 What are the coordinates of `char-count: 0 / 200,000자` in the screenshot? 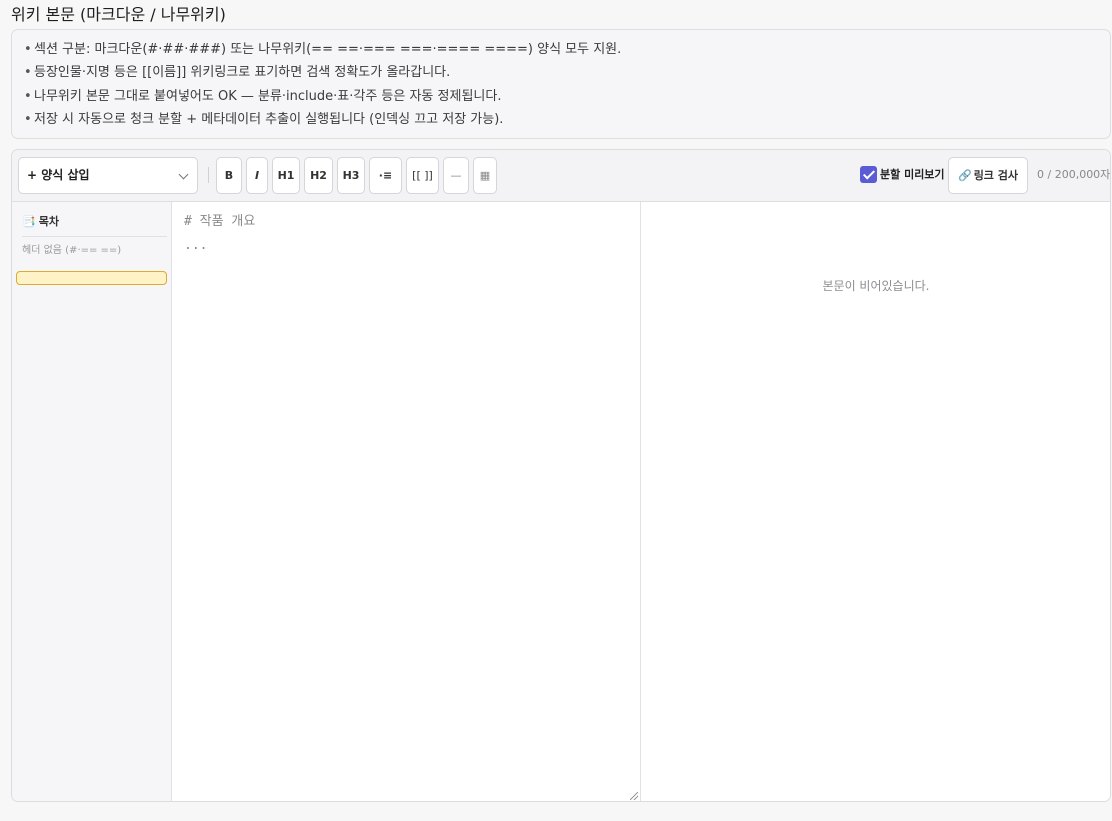 It's located at (1074, 174).